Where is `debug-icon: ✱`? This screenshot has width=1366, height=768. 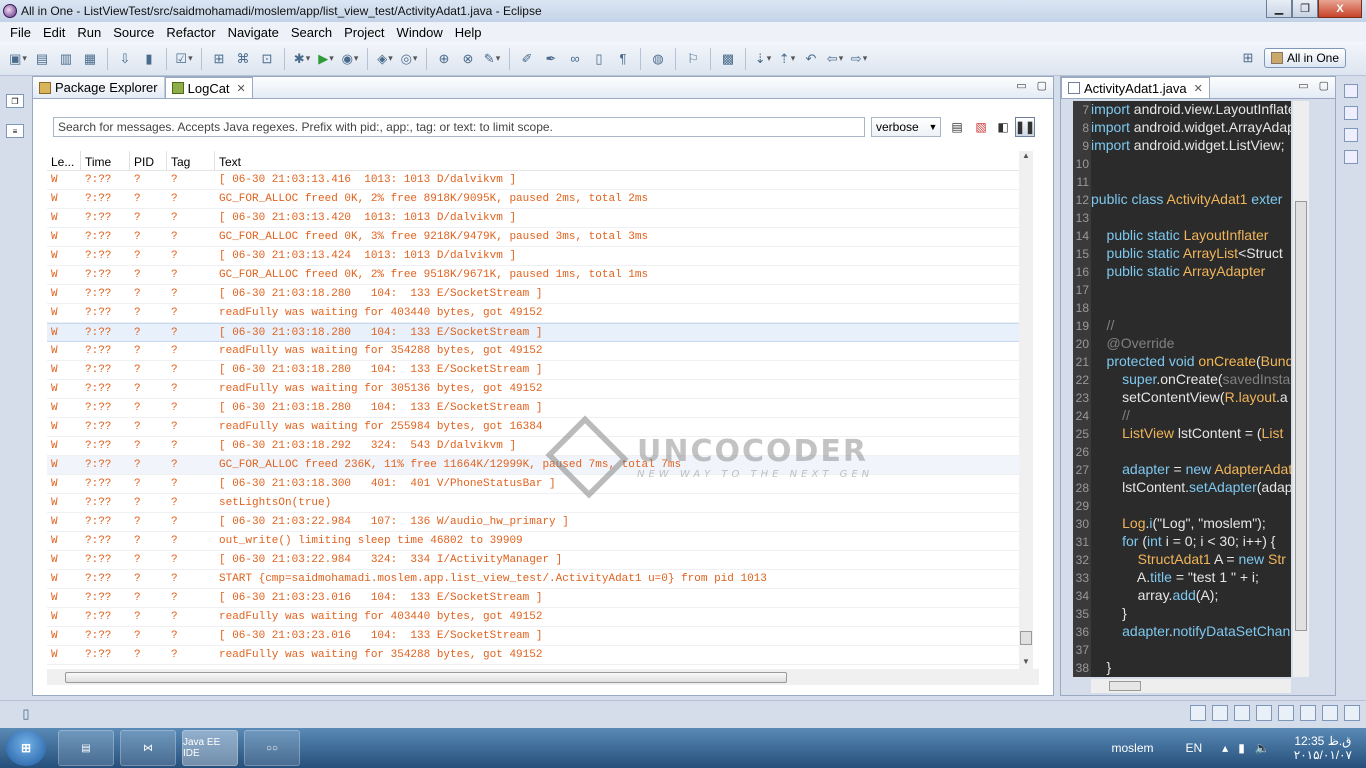 debug-icon: ✱ is located at coordinates (302, 59).